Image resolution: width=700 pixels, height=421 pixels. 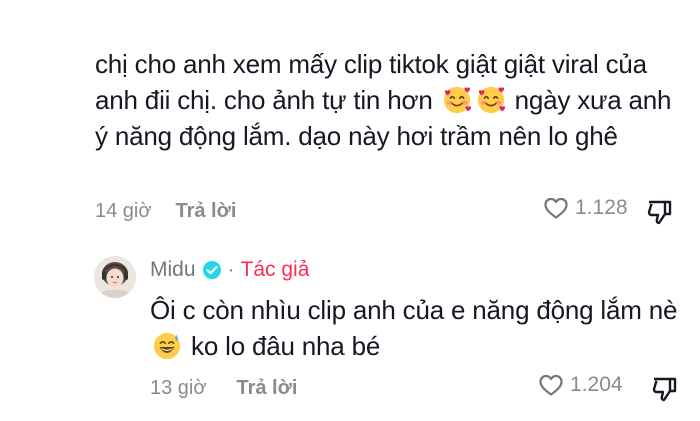 I want to click on avatar-image, so click(x=115, y=277).